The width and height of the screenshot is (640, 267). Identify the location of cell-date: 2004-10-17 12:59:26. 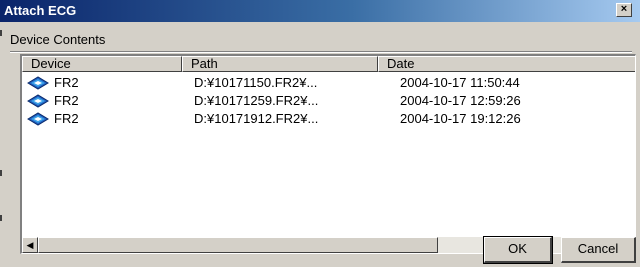
(460, 100).